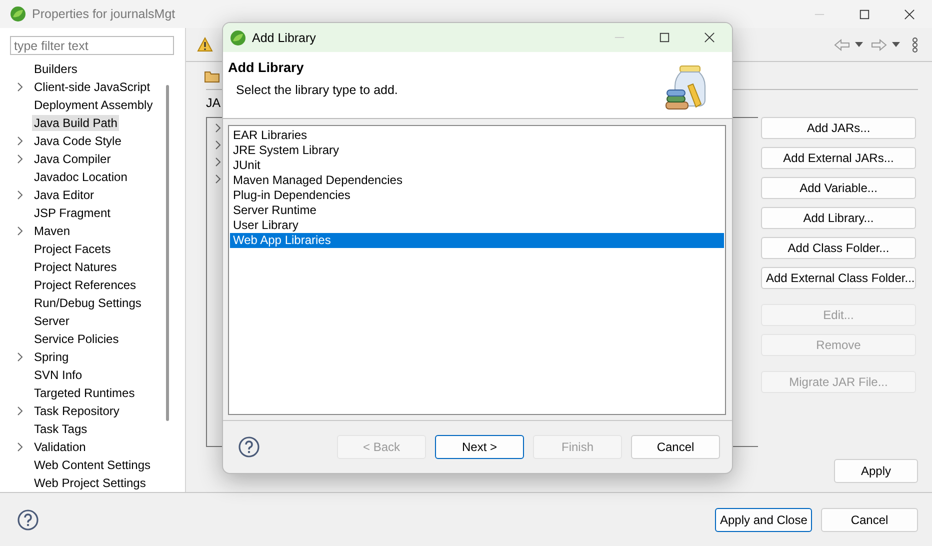 The width and height of the screenshot is (932, 546). Describe the element at coordinates (477, 195) in the screenshot. I see `library-type-item: Plug-in Dependencies` at that location.